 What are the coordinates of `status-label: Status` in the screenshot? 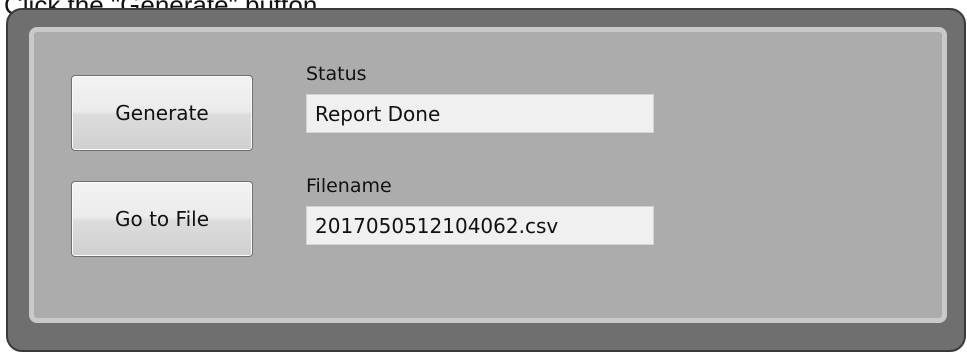 It's located at (336, 74).